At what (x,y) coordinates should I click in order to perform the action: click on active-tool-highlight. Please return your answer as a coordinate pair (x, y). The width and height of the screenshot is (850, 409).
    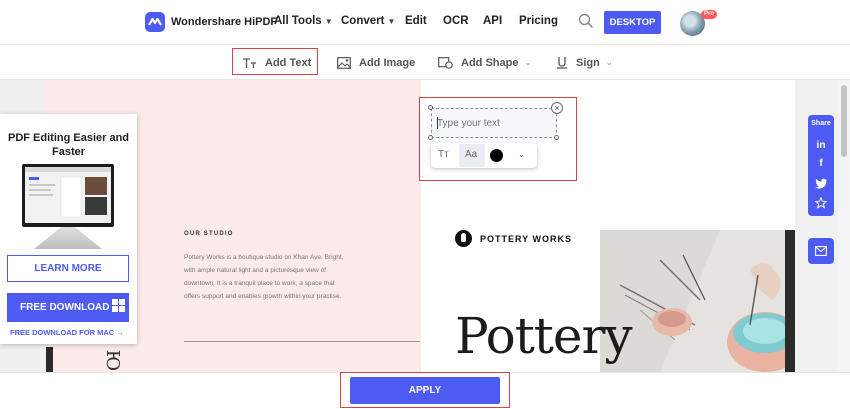
    Looking at the image, I should click on (275, 61).